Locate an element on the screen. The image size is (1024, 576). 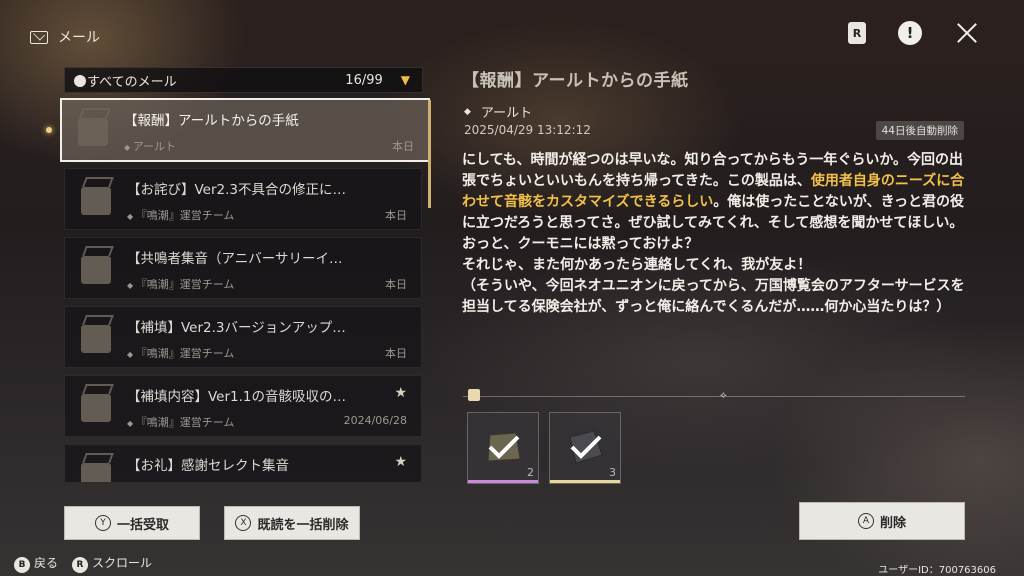
mail-timestamp: 2025/04/29 13:12:12 is located at coordinates (527, 130).